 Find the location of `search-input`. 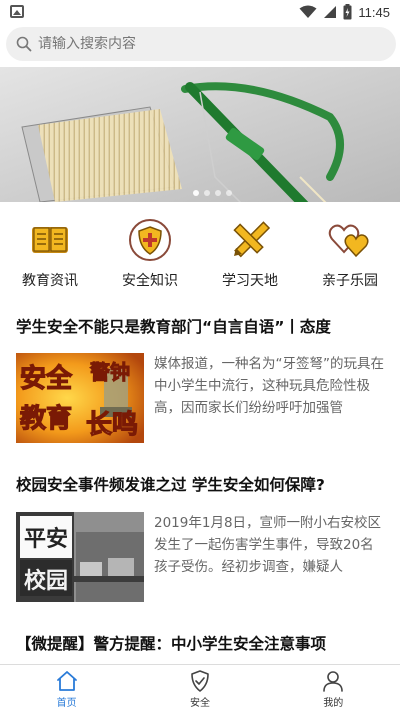

search-input is located at coordinates (203, 44).